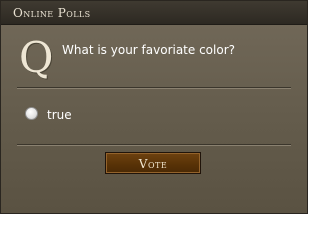  What do you see at coordinates (154, 13) in the screenshot?
I see `widget-header: Online Polls` at bounding box center [154, 13].